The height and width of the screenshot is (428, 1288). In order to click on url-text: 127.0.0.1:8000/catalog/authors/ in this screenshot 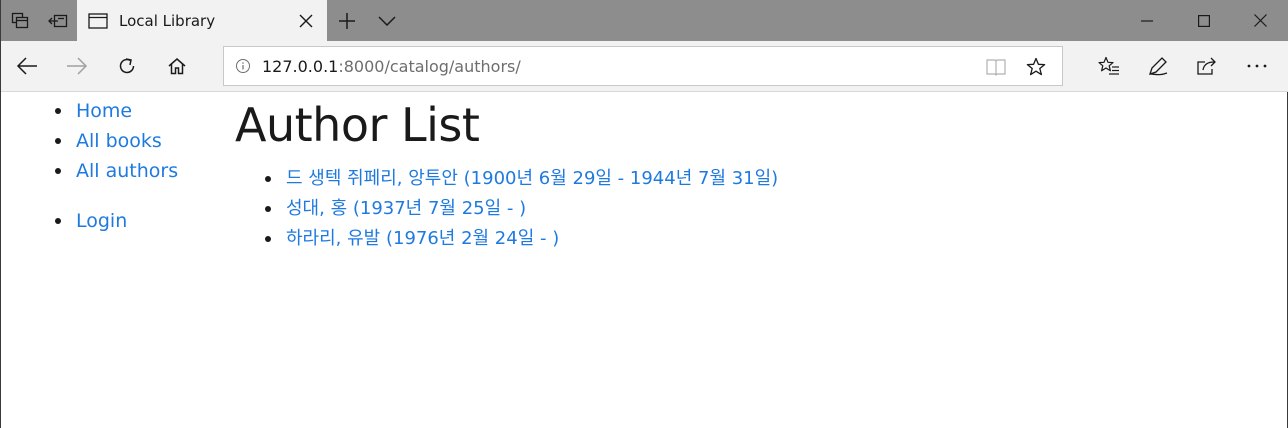, I will do `click(391, 66)`.